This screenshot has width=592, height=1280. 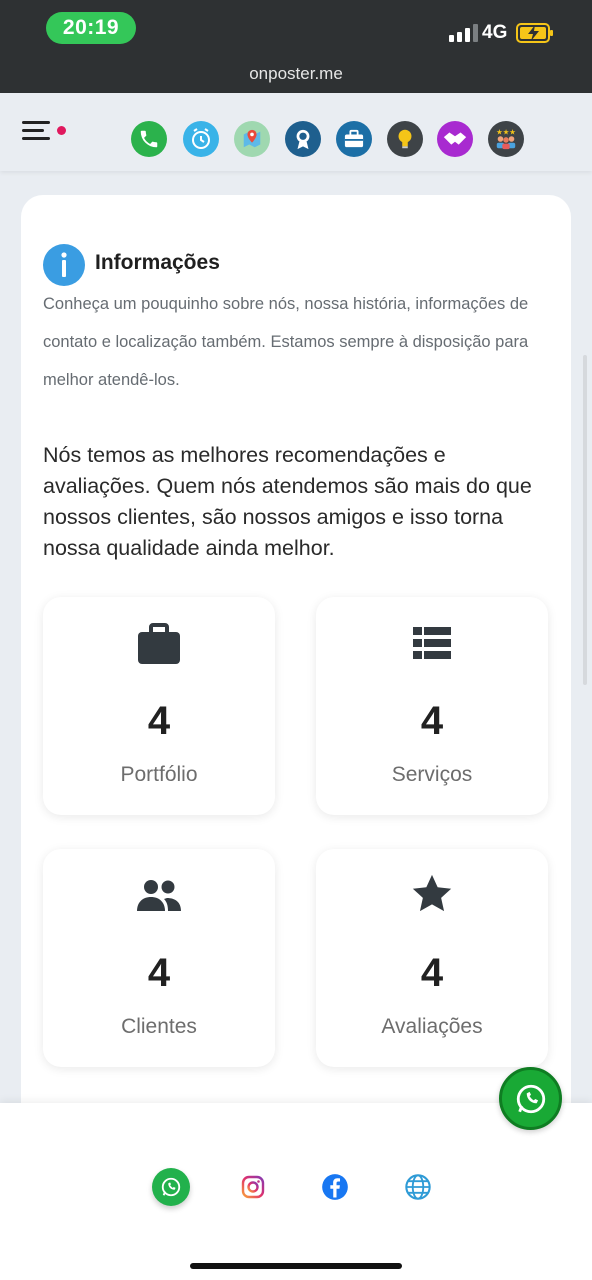 What do you see at coordinates (61, 130) in the screenshot?
I see `notification-dot` at bounding box center [61, 130].